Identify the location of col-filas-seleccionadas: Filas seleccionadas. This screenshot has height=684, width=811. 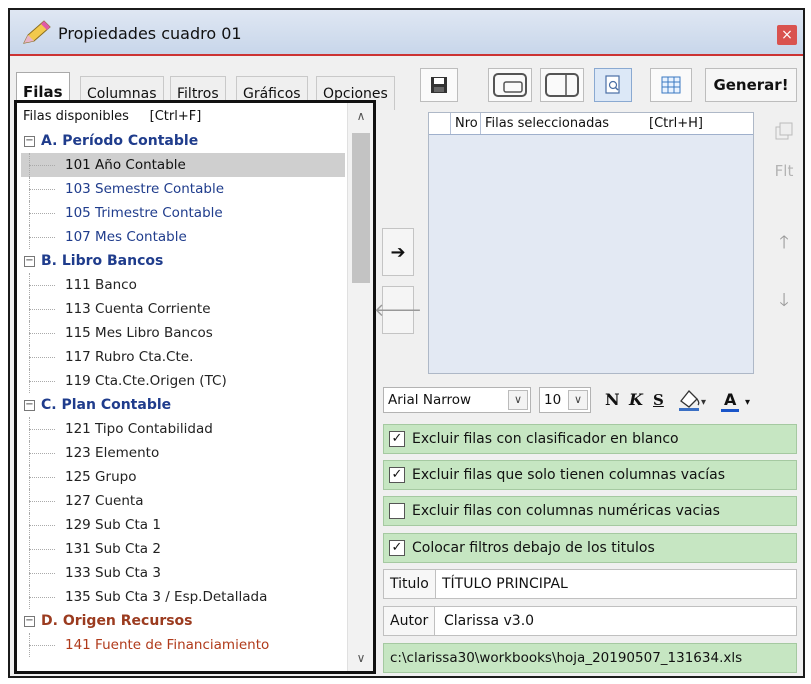
(547, 123).